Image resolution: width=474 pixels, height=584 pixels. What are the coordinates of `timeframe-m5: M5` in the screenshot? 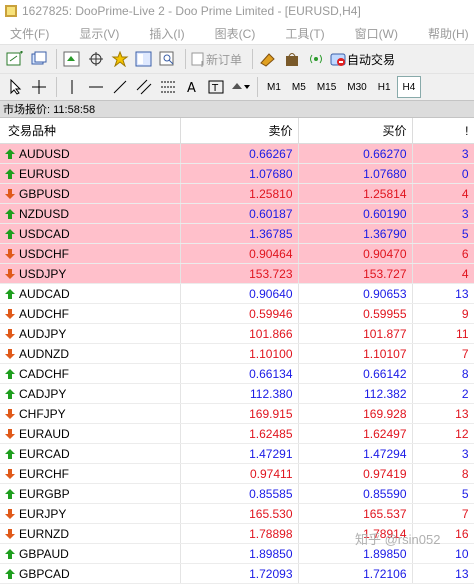 It's located at (299, 87).